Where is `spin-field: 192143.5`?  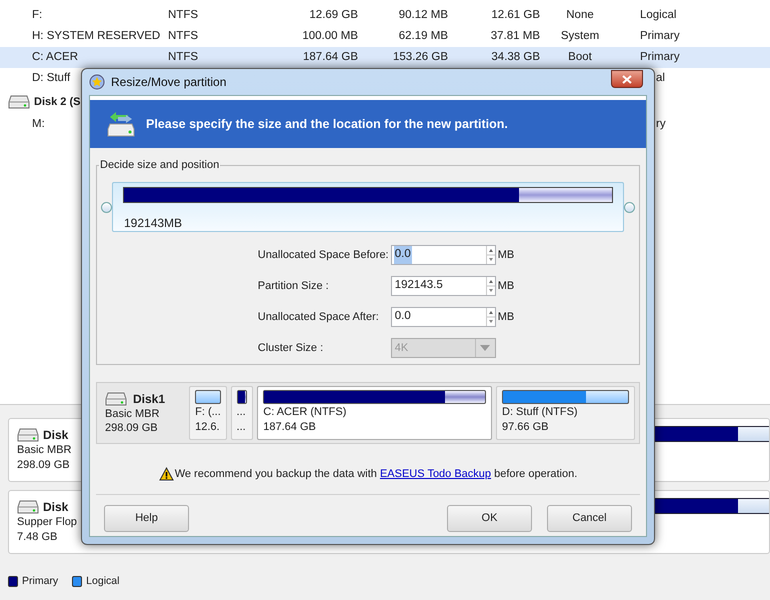
spin-field: 192143.5 is located at coordinates (443, 286).